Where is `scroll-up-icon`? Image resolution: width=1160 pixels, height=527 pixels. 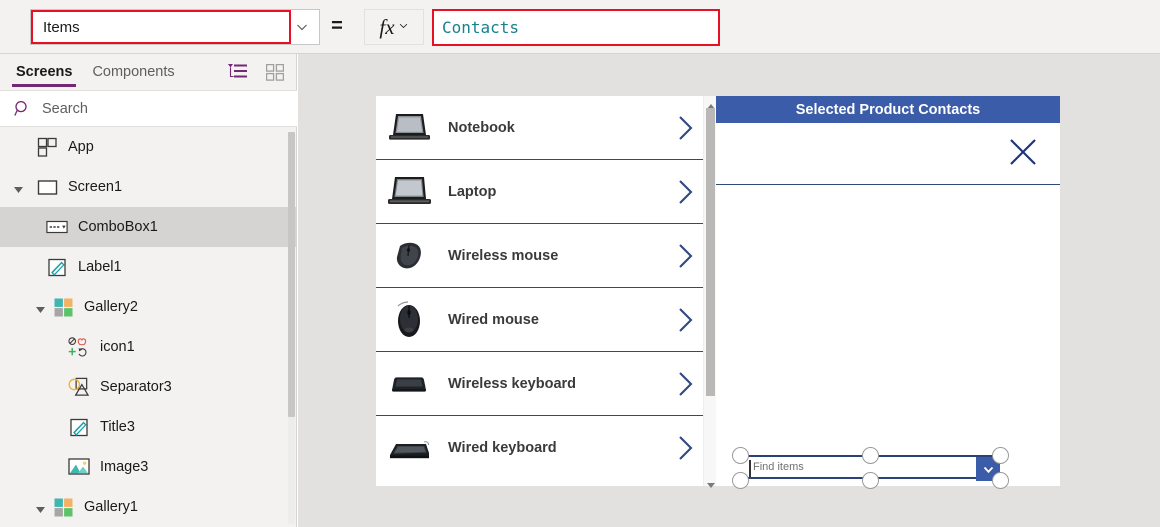 scroll-up-icon is located at coordinates (711, 103).